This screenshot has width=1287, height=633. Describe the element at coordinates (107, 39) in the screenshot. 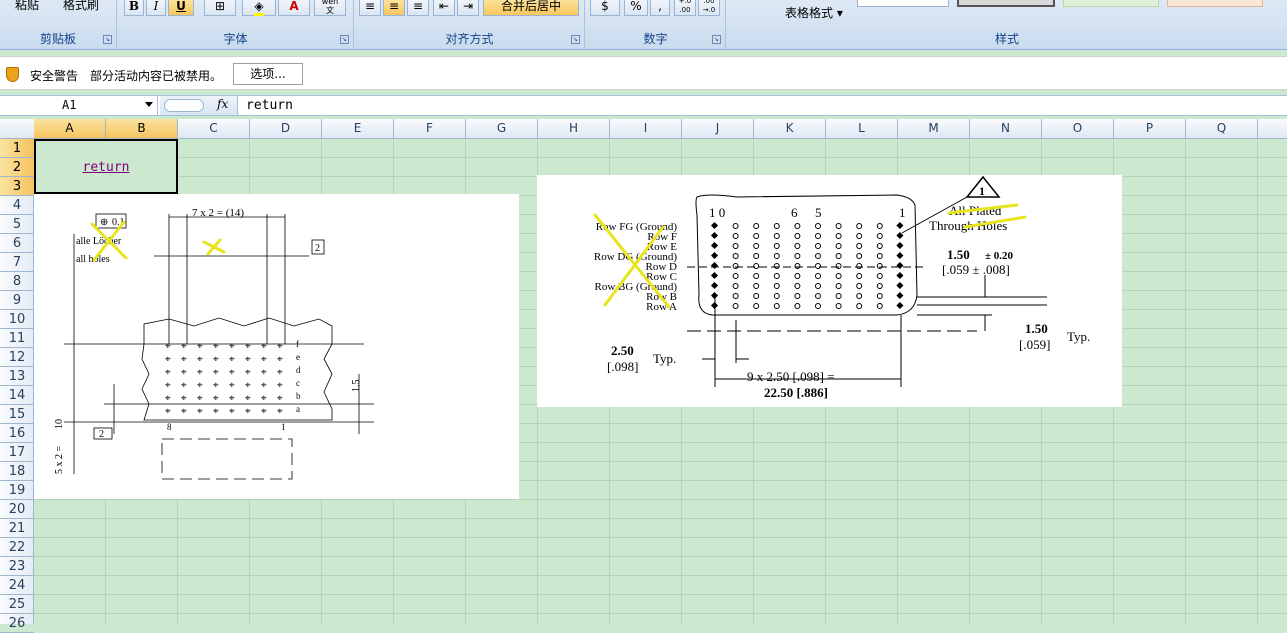

I see `clipboard-launcher-icon: ↘` at that location.